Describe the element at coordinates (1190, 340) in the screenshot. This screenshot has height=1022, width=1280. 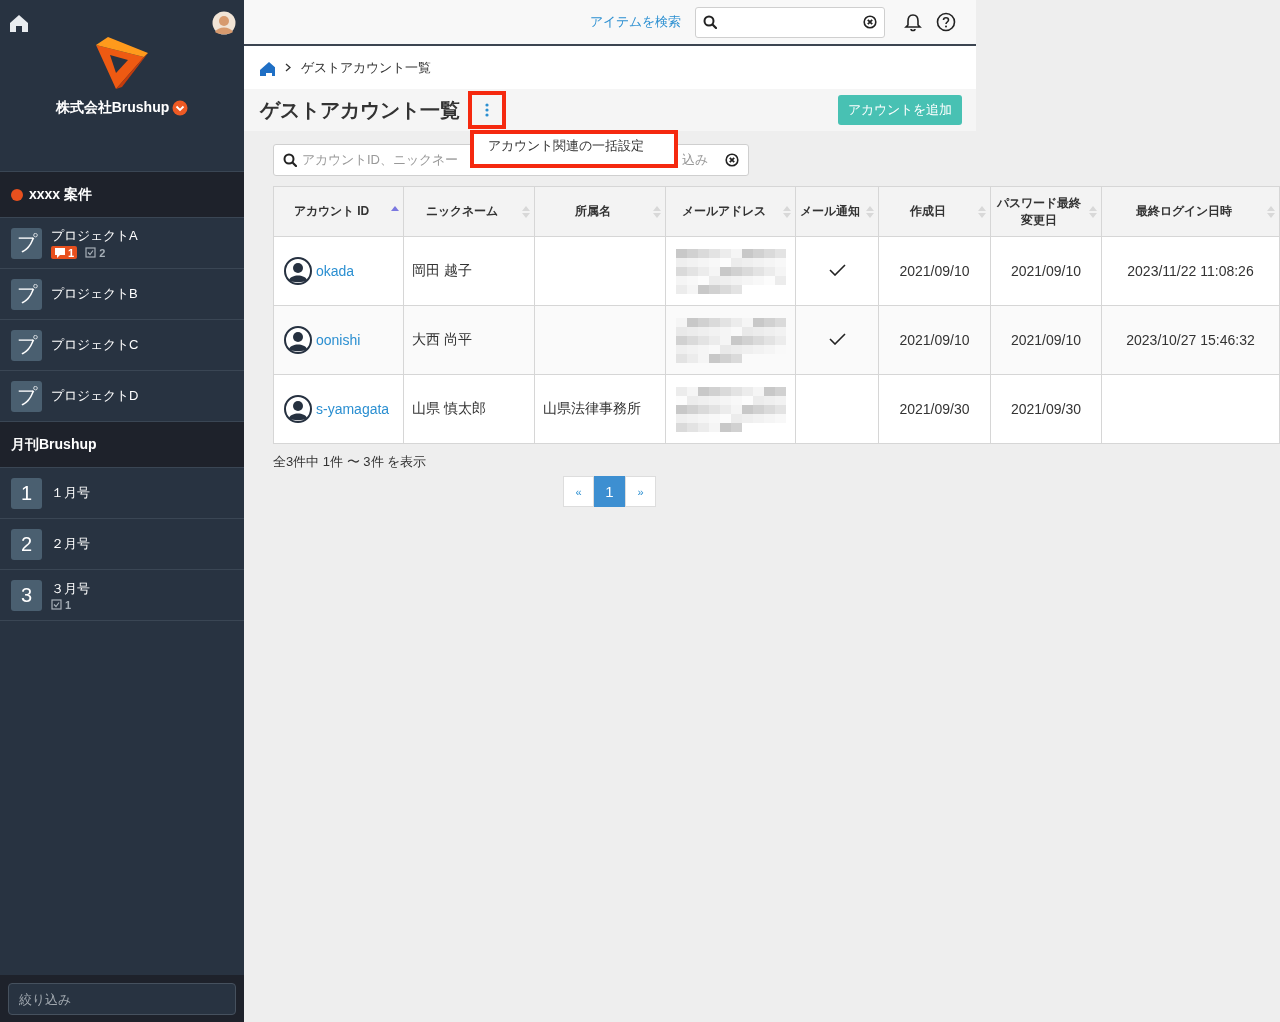
I see `table-cell: 2023/10/27 15:46:32` at that location.